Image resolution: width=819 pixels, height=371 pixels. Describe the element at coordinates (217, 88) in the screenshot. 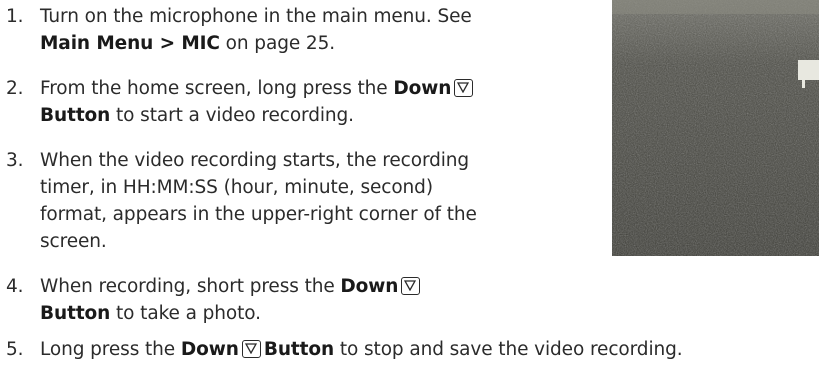

I see `text-run: From the home screen, long press the` at that location.